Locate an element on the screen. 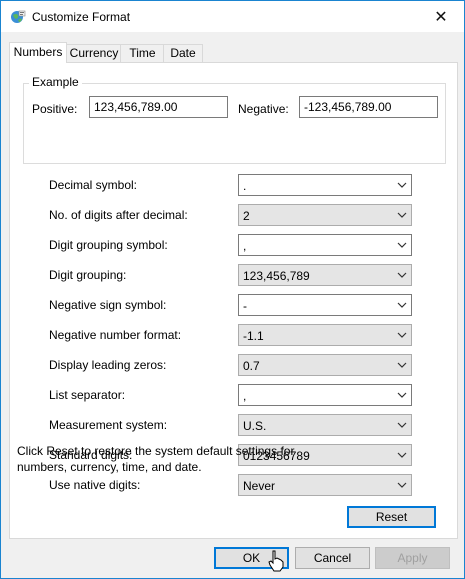 The image size is (465, 579). digit-grouping-combo: 123,456,789 is located at coordinates (325, 275).